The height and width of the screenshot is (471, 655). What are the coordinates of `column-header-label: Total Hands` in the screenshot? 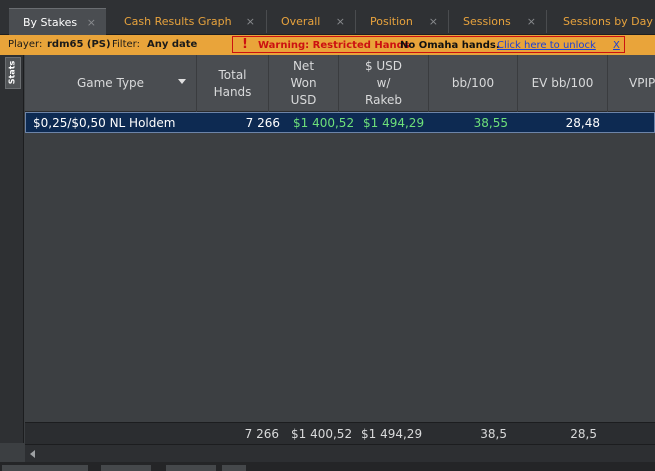 It's located at (232, 83).